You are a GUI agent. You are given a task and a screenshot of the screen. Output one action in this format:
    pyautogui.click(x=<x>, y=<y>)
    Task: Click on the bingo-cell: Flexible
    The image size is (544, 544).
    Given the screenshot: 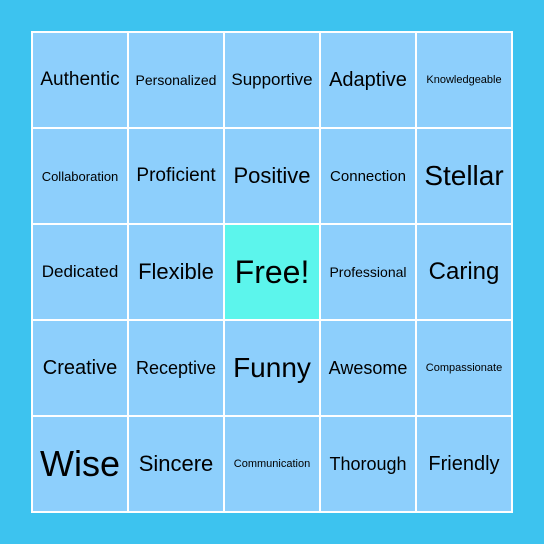 What is the action you would take?
    pyautogui.click(x=176, y=272)
    